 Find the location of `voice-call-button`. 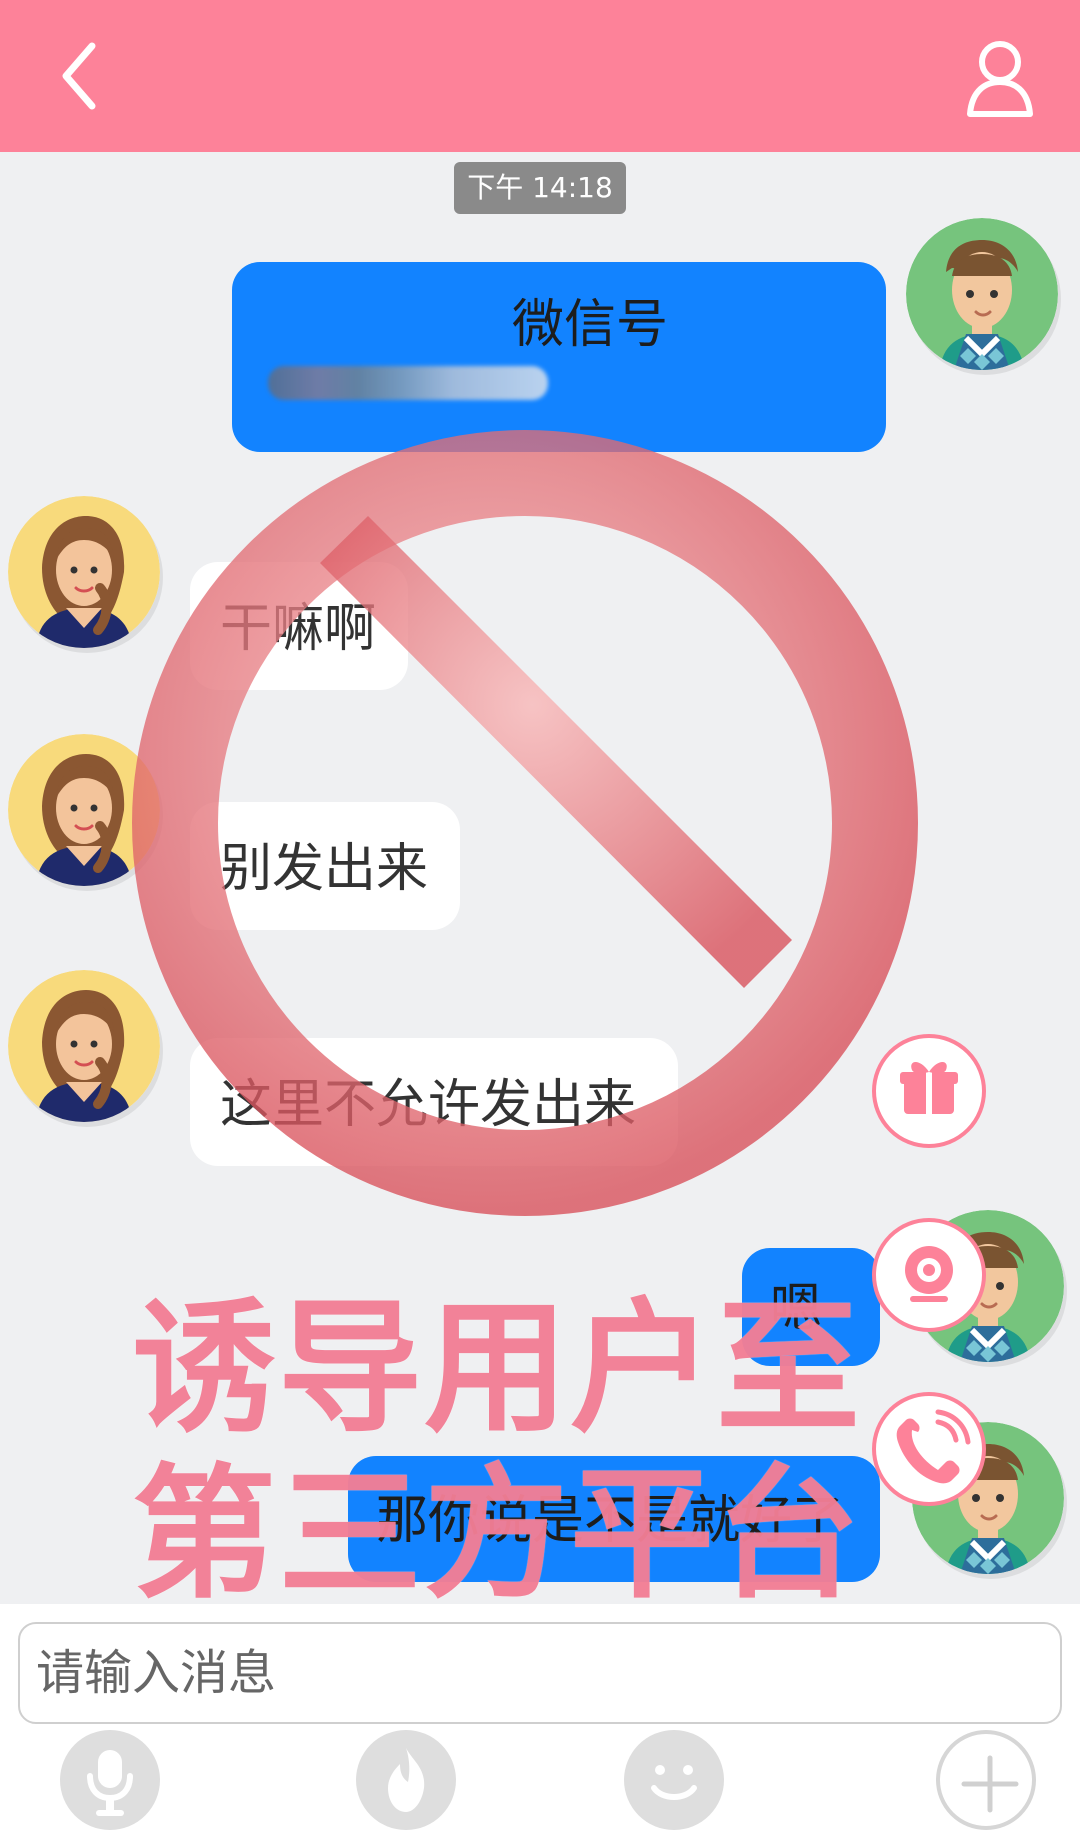

voice-call-button is located at coordinates (929, 1449).